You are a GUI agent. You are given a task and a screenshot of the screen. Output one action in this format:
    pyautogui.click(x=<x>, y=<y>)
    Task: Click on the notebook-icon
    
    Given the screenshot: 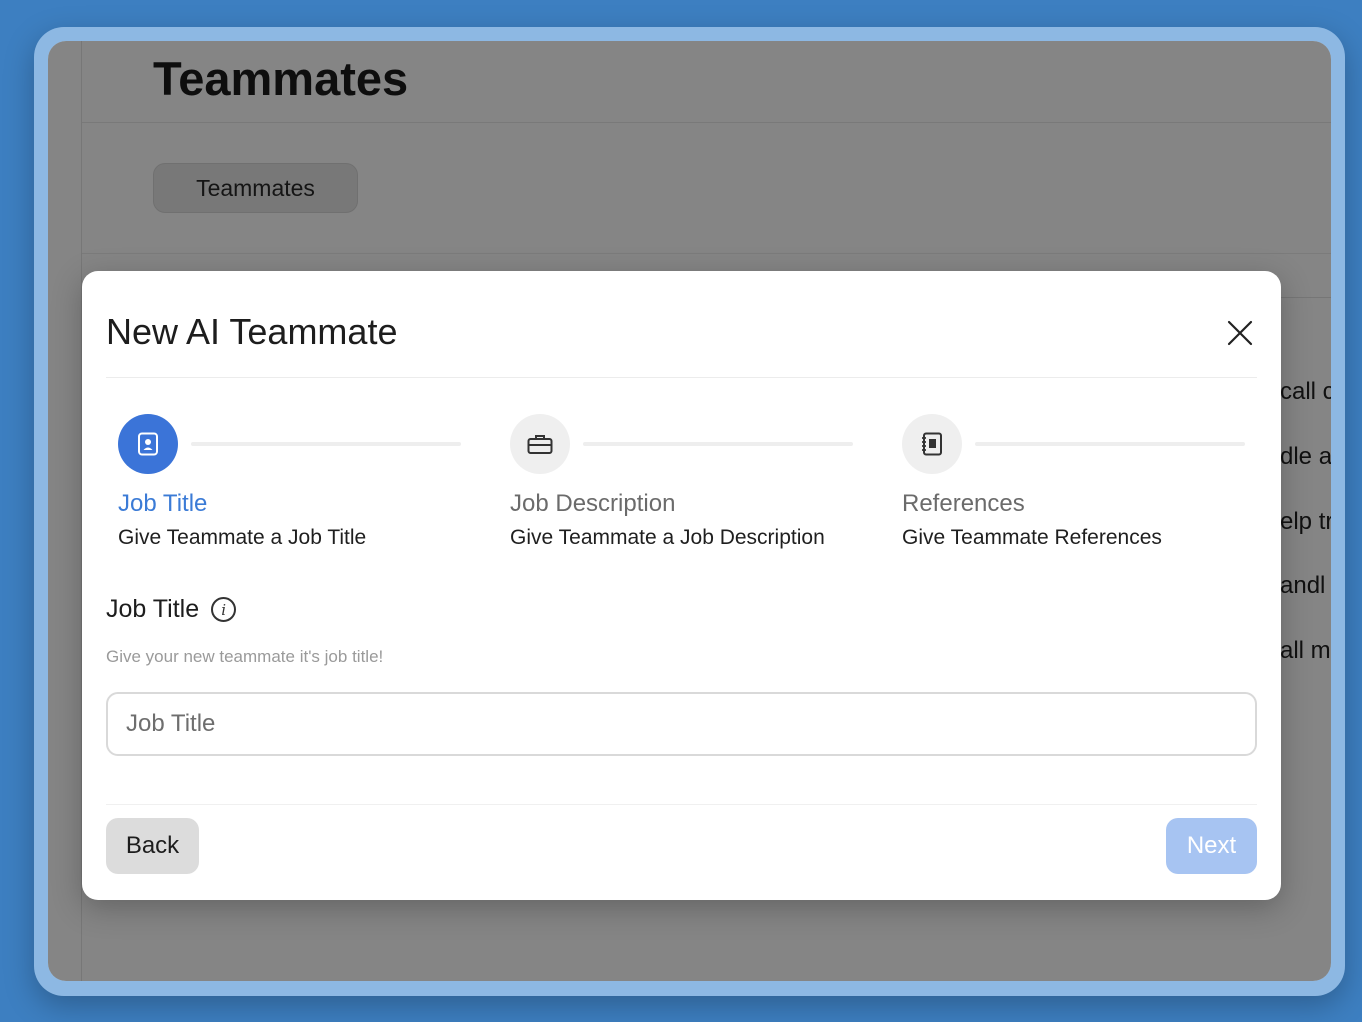 What is the action you would take?
    pyautogui.click(x=932, y=444)
    